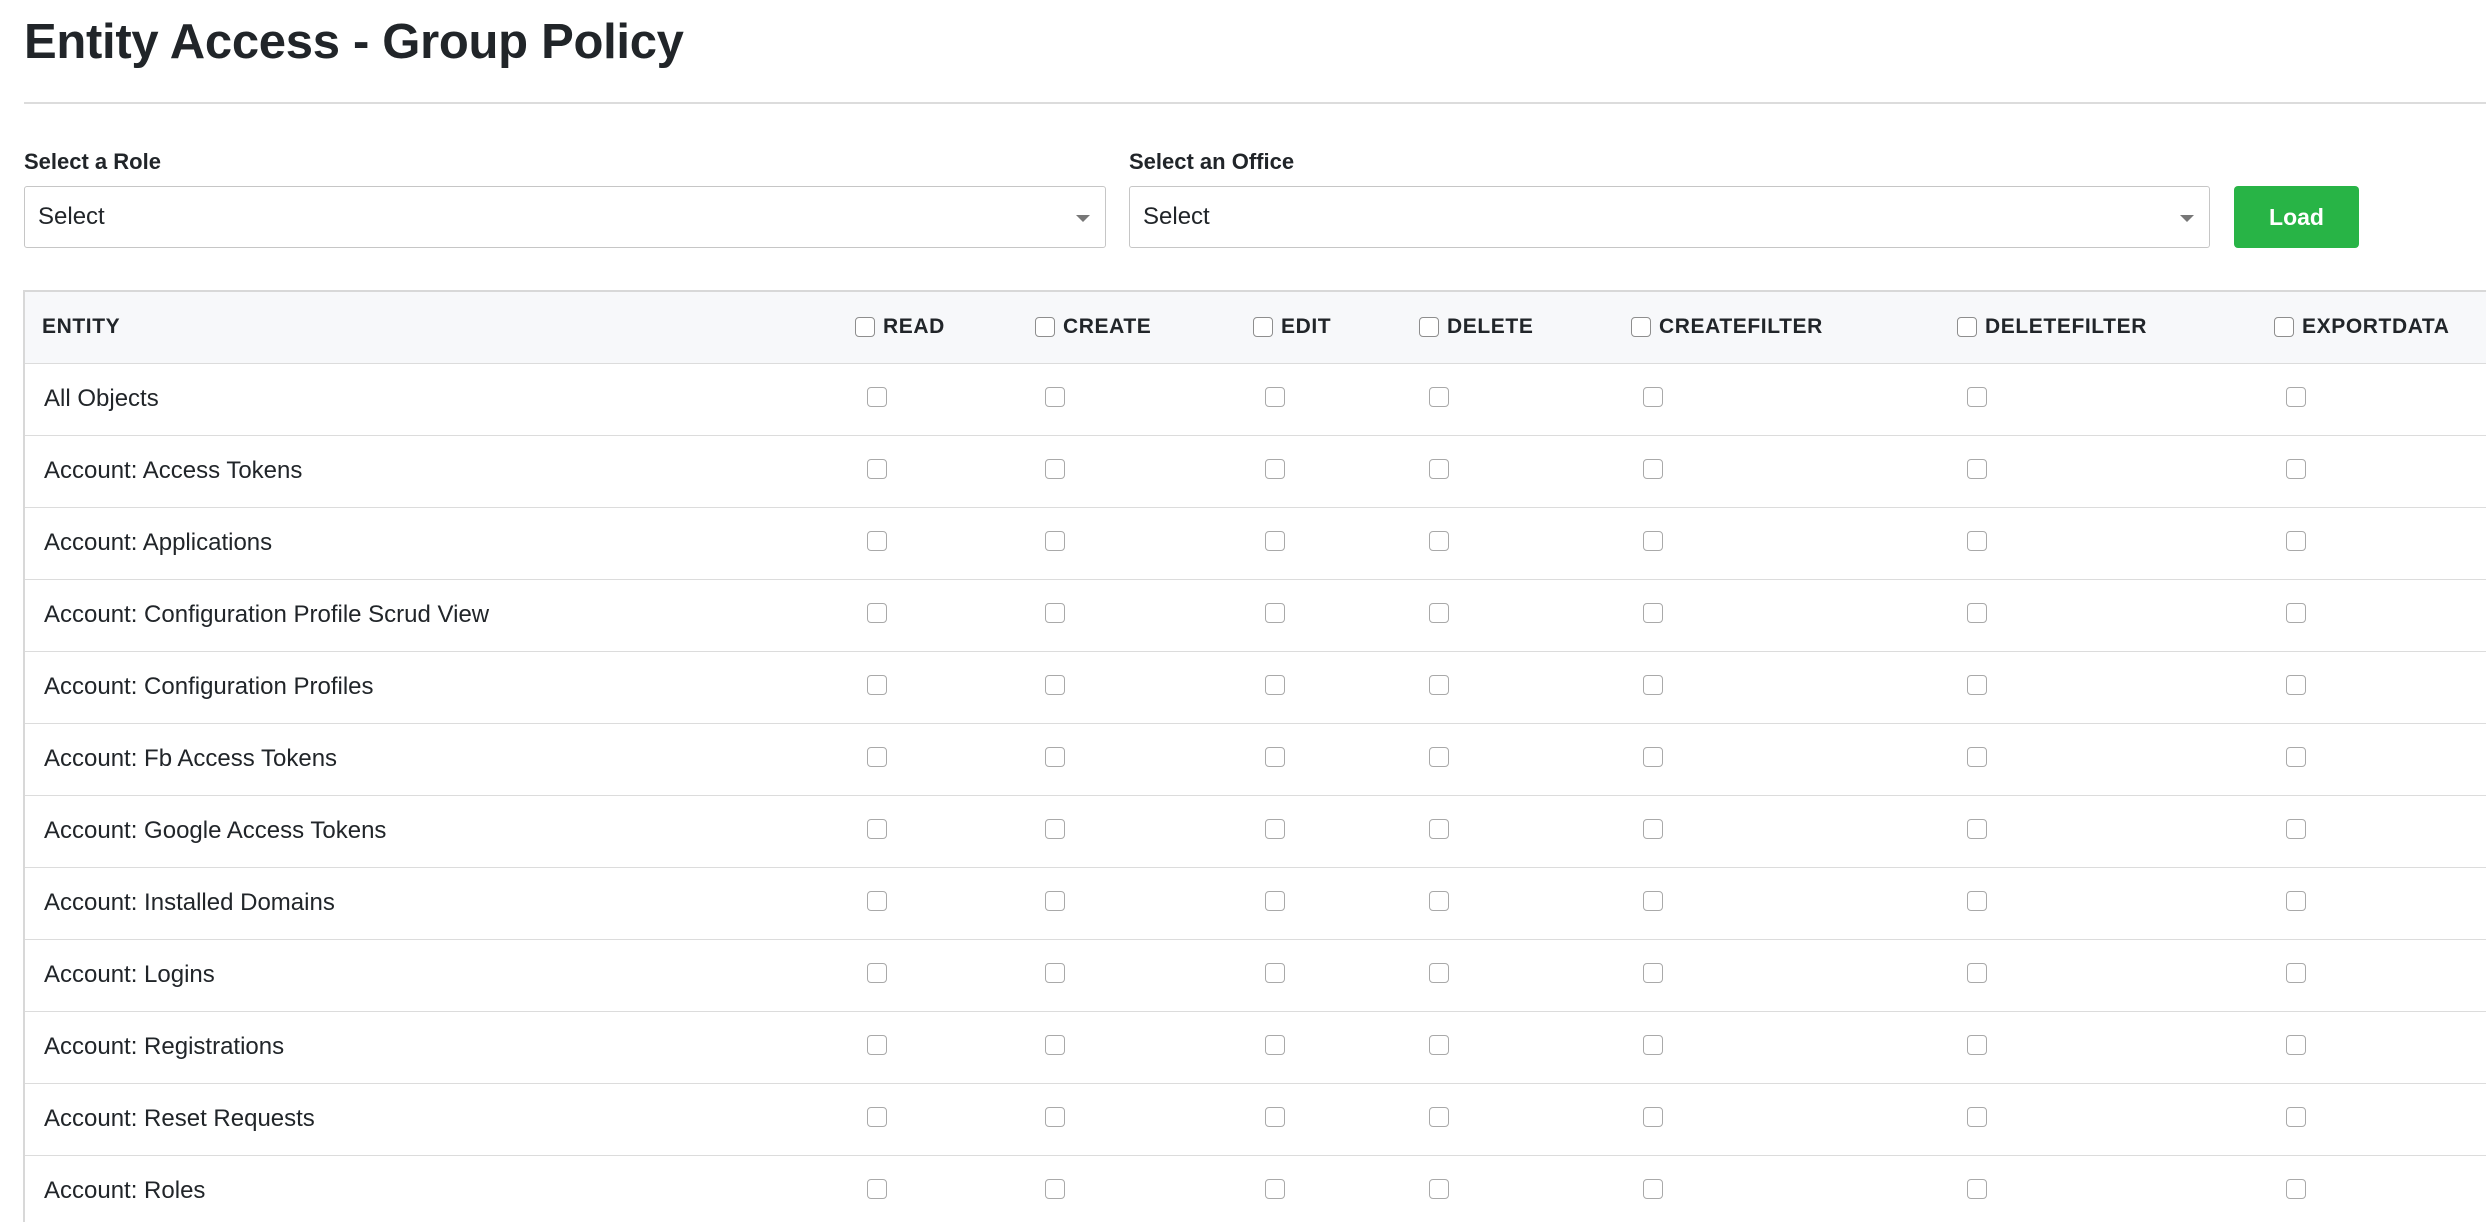  I want to click on select-all-read-checkbox, so click(865, 327).